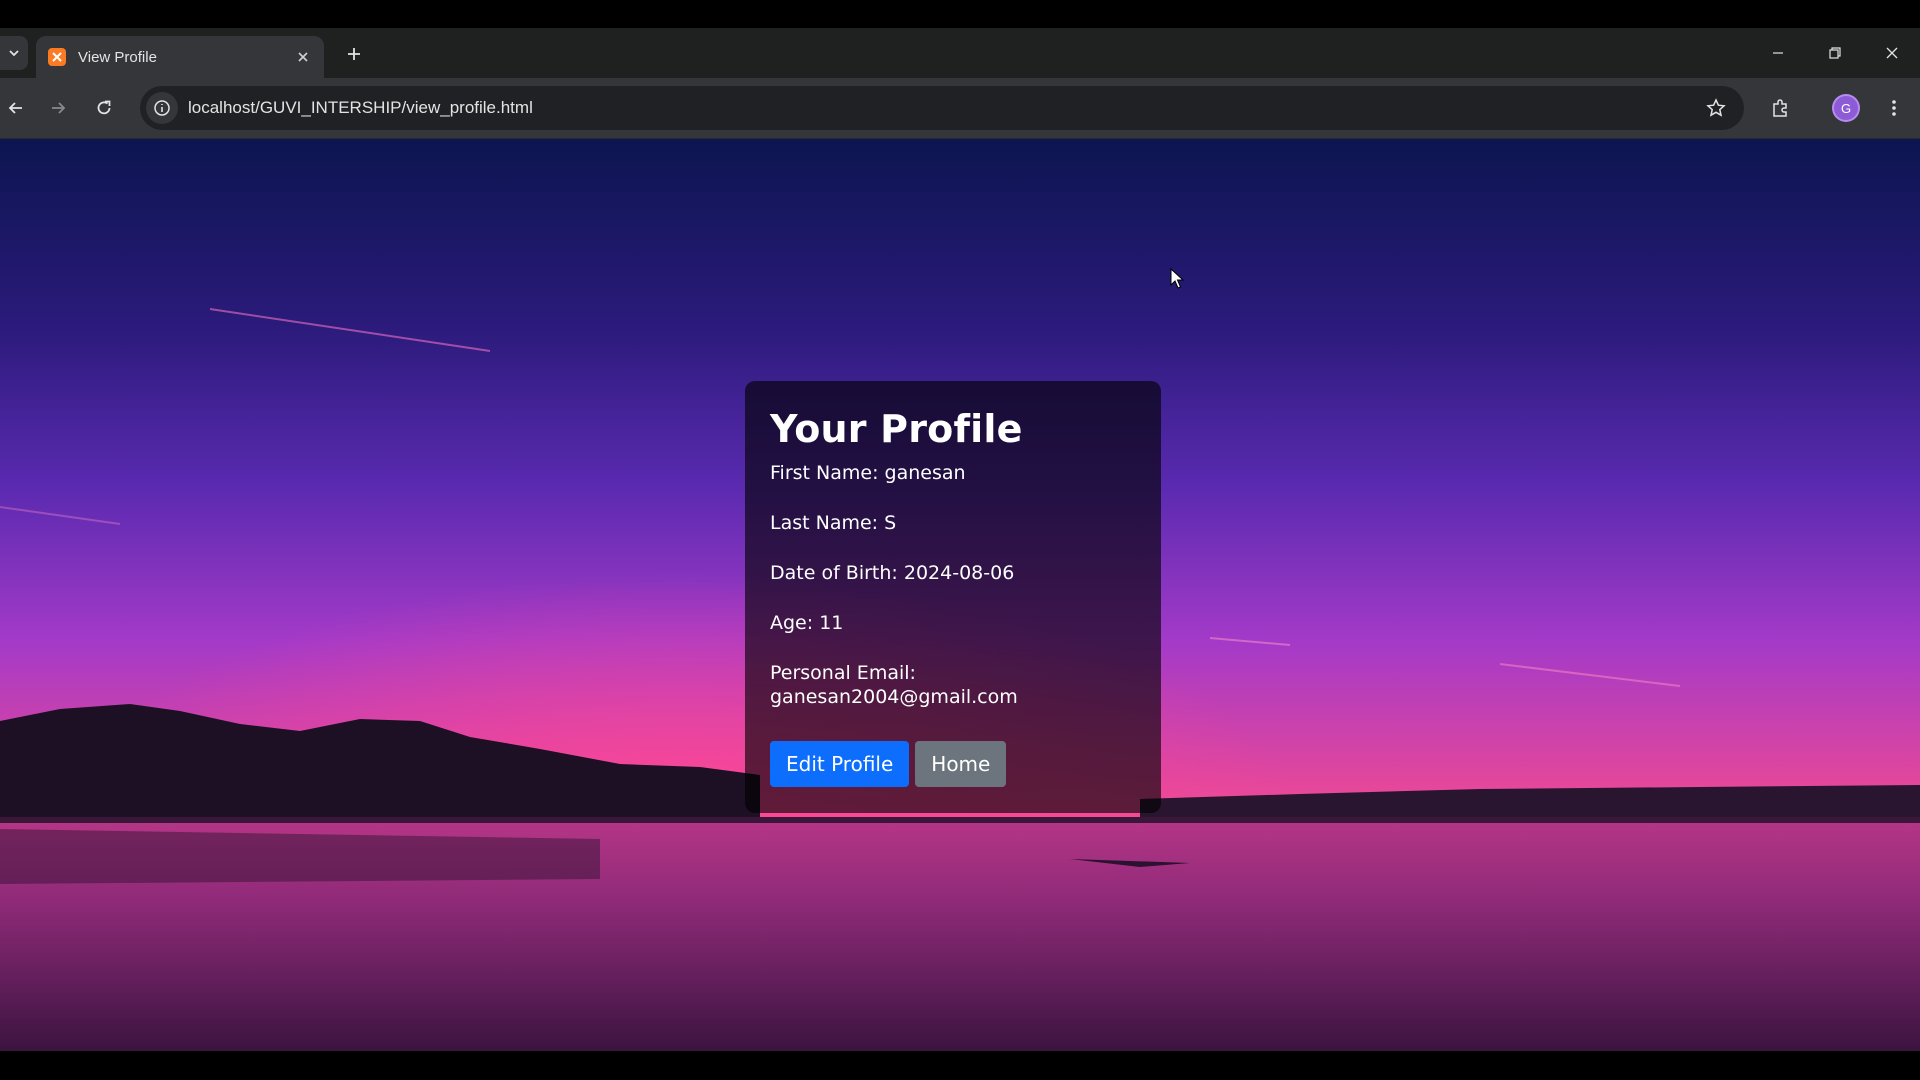 Image resolution: width=1920 pixels, height=1080 pixels. I want to click on tab-title: View Profile, so click(117, 57).